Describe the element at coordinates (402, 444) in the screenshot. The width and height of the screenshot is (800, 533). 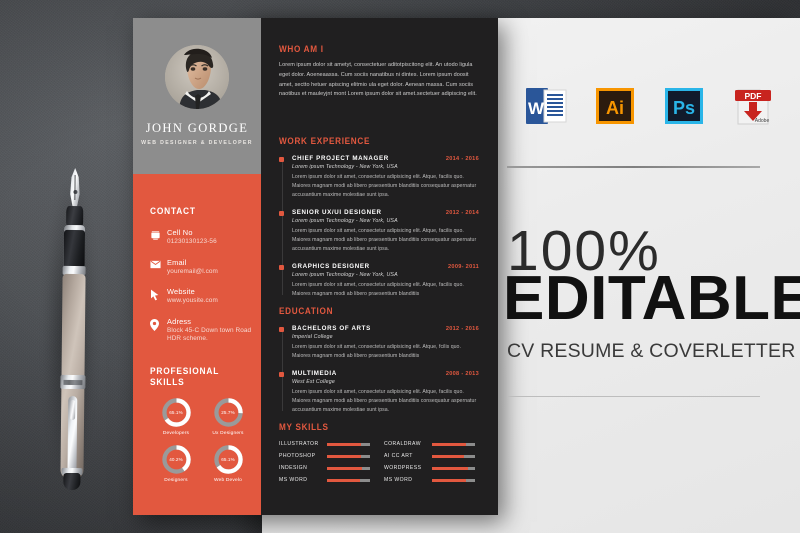
I see `skill-name: CORALDRAW` at that location.